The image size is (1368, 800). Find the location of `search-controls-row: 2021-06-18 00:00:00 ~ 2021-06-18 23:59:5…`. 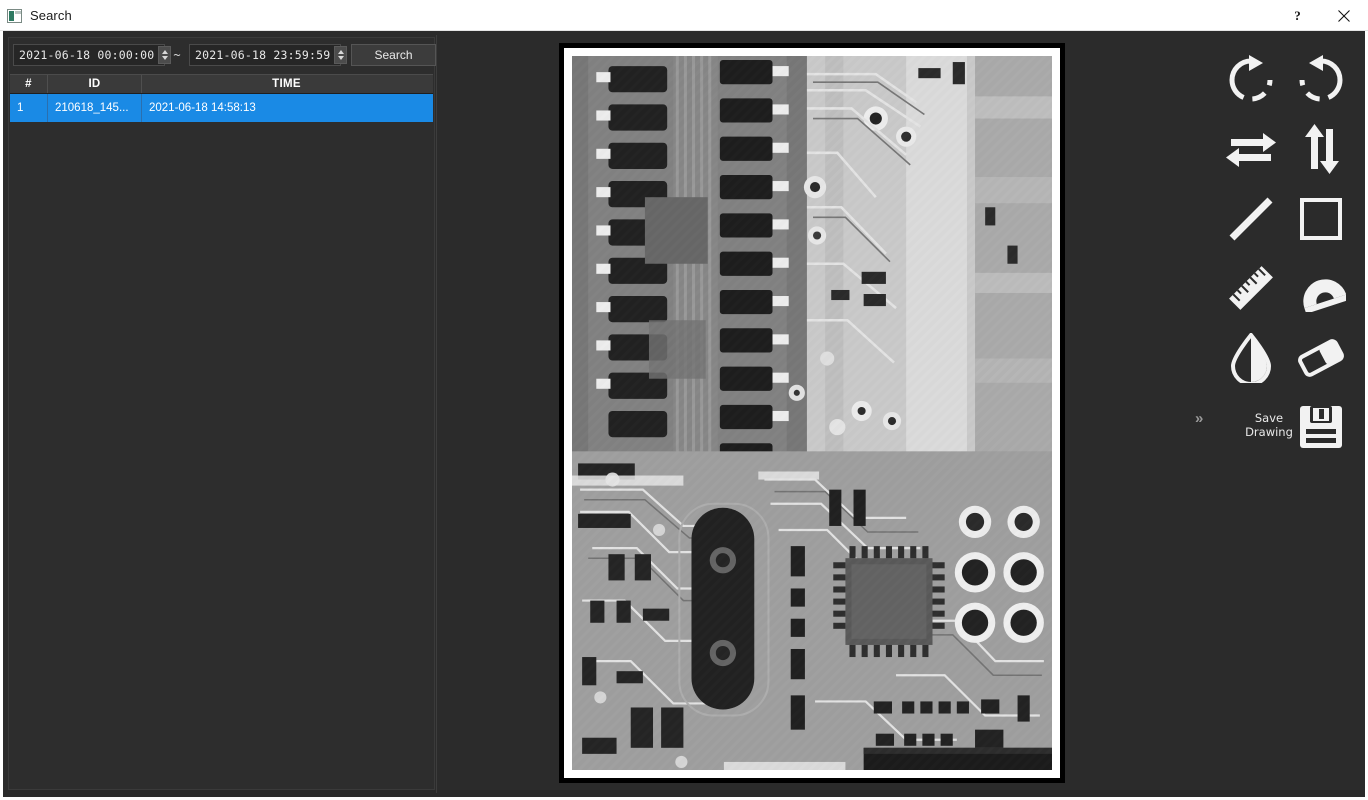

search-controls-row: 2021-06-18 00:00:00 ~ 2021-06-18 23:59:5… is located at coordinates (224, 55).